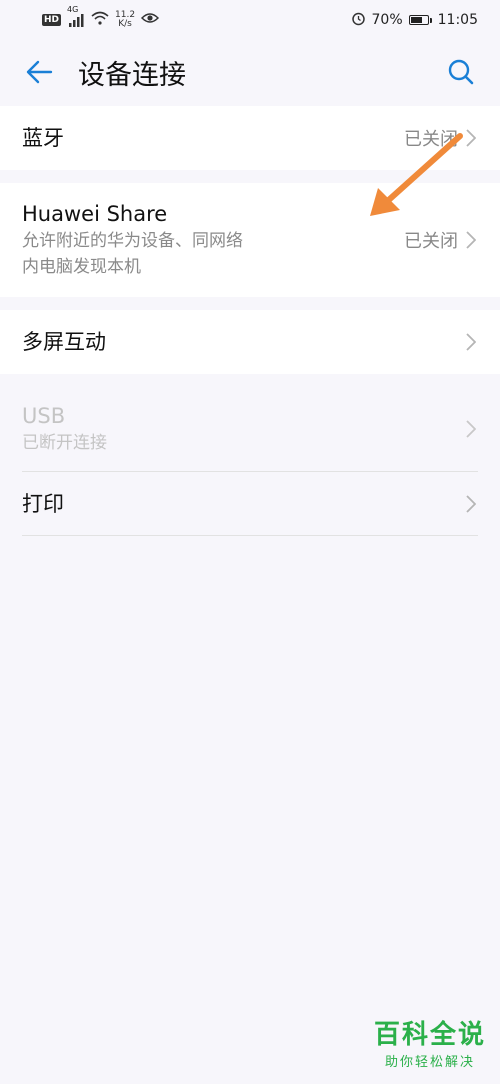 The height and width of the screenshot is (1084, 500). What do you see at coordinates (387, 20) in the screenshot?
I see `battery-percent: 70%` at bounding box center [387, 20].